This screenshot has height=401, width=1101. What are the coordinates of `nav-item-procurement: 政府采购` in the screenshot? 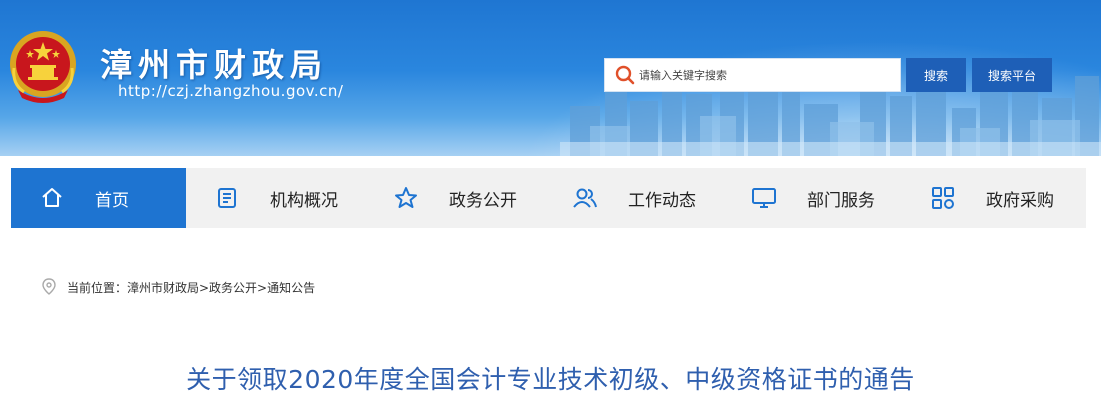 It's located at (991, 198).